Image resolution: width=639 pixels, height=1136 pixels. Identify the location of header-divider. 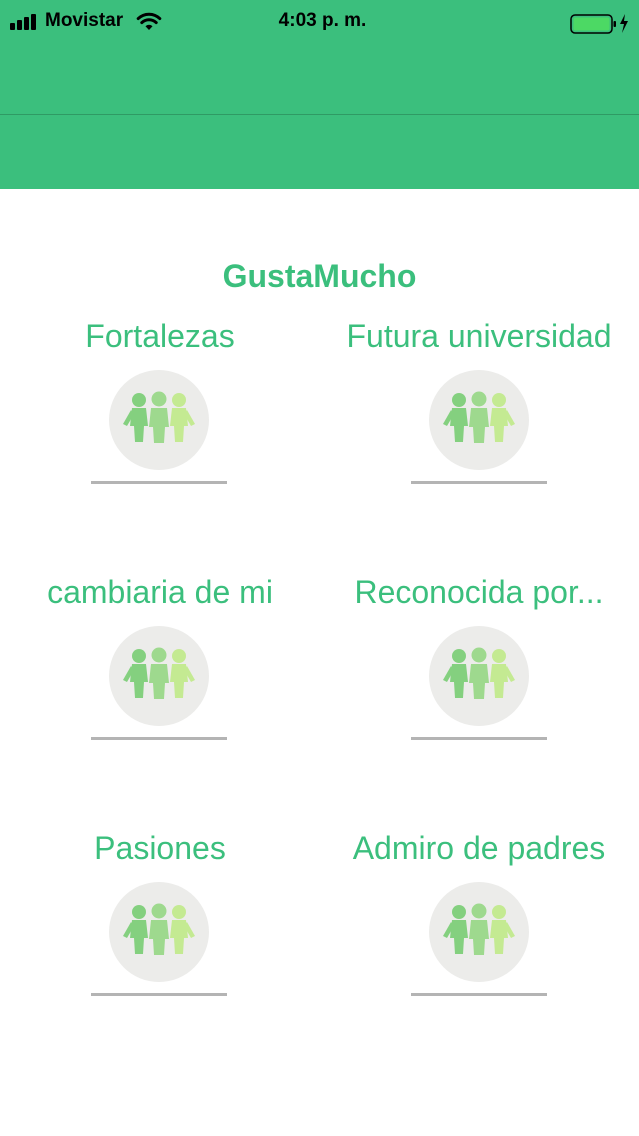
(319, 114).